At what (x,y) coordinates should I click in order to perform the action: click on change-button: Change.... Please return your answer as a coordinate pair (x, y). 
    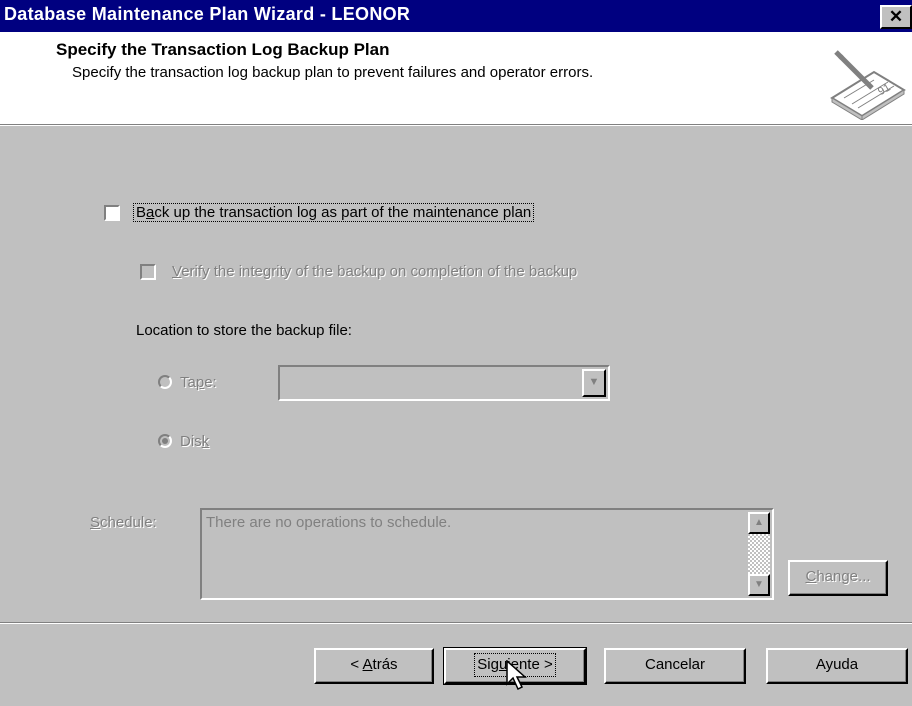
    Looking at the image, I should click on (838, 578).